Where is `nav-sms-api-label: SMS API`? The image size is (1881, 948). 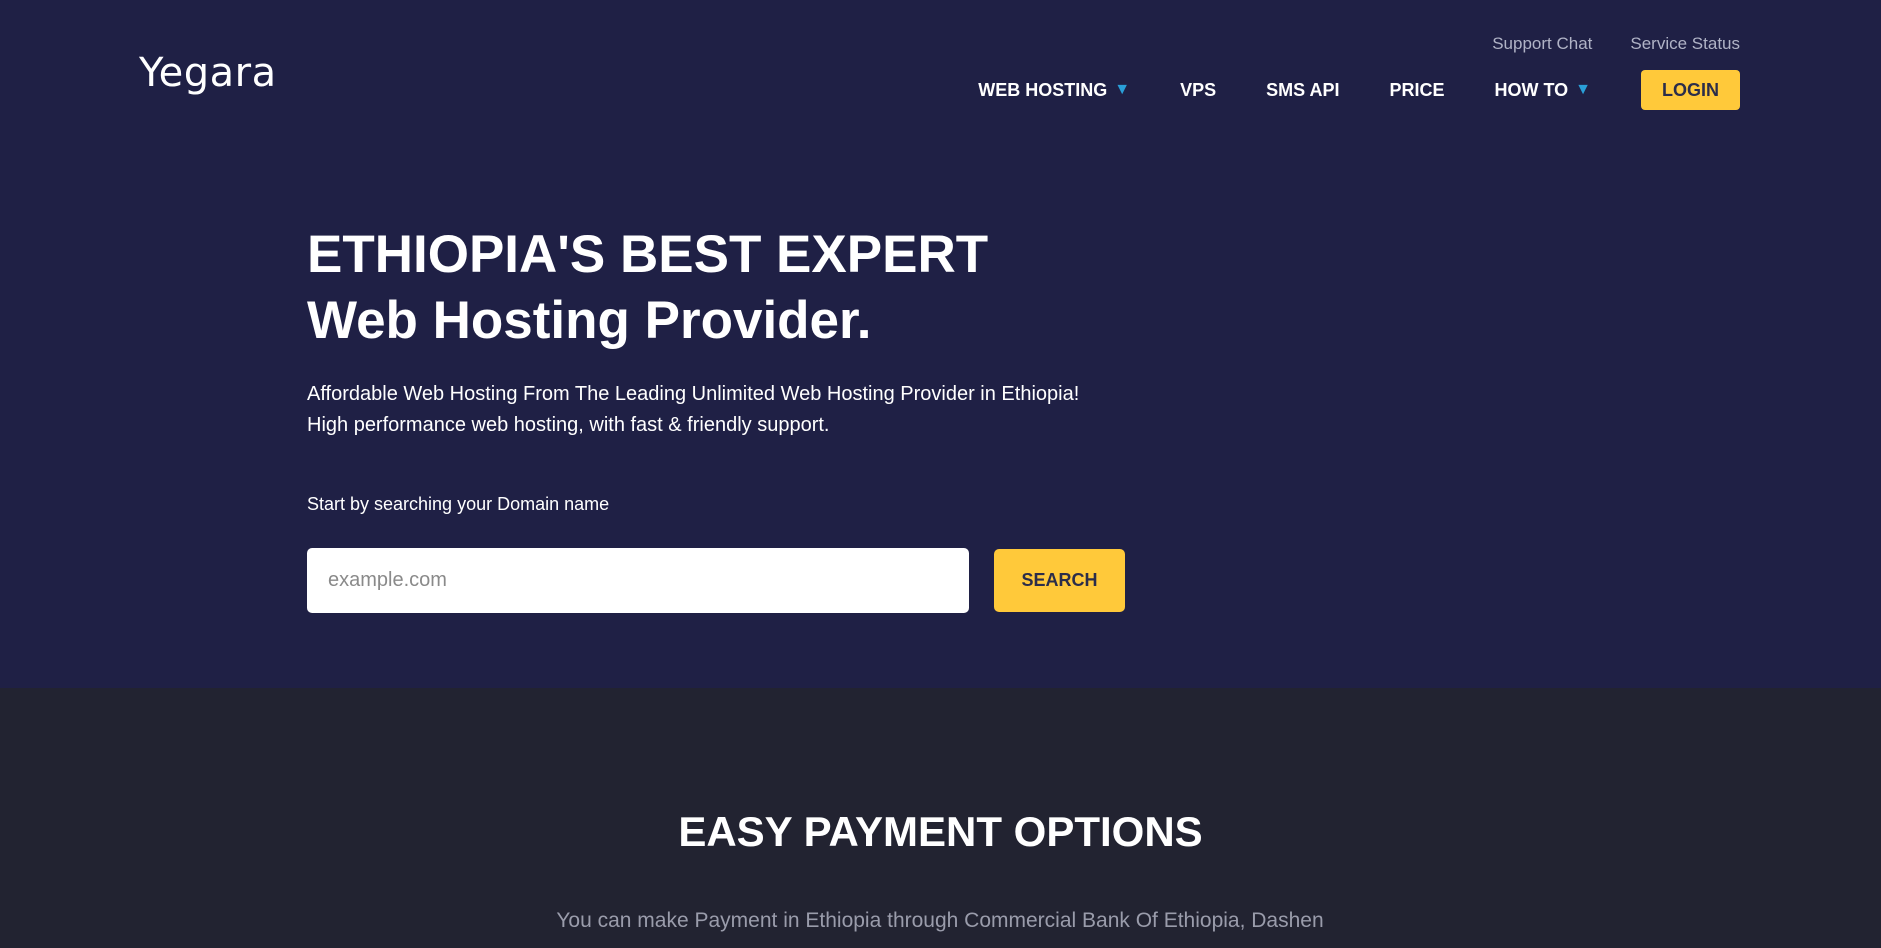
nav-sms-api-label: SMS API is located at coordinates (1303, 89).